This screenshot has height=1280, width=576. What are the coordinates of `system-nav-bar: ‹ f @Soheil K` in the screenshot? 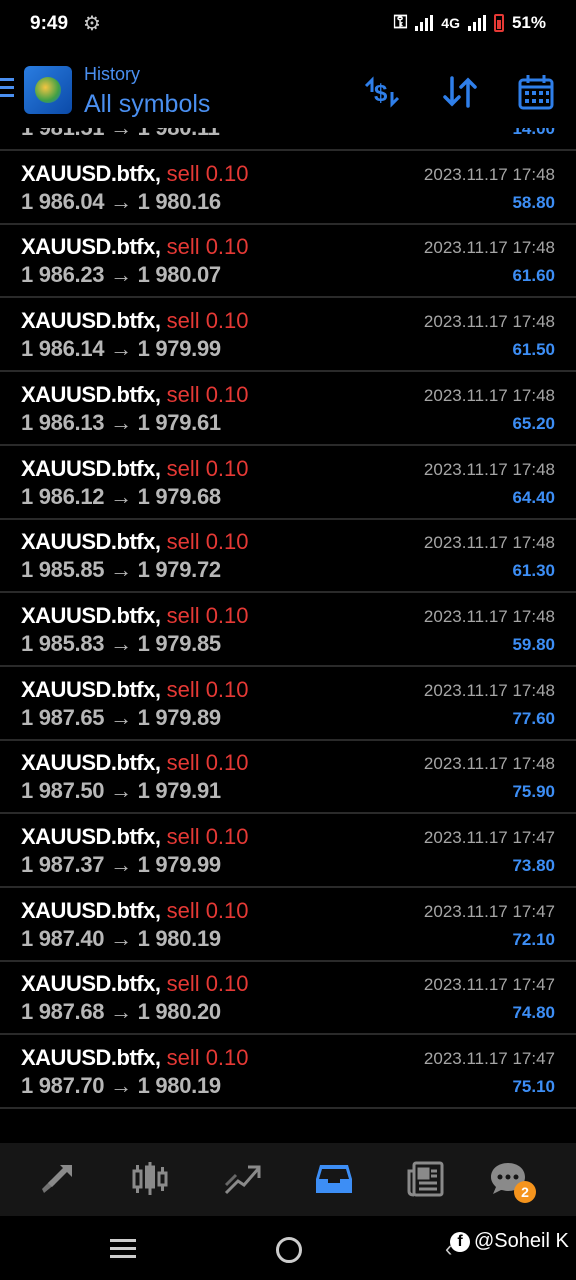 It's located at (288, 1248).